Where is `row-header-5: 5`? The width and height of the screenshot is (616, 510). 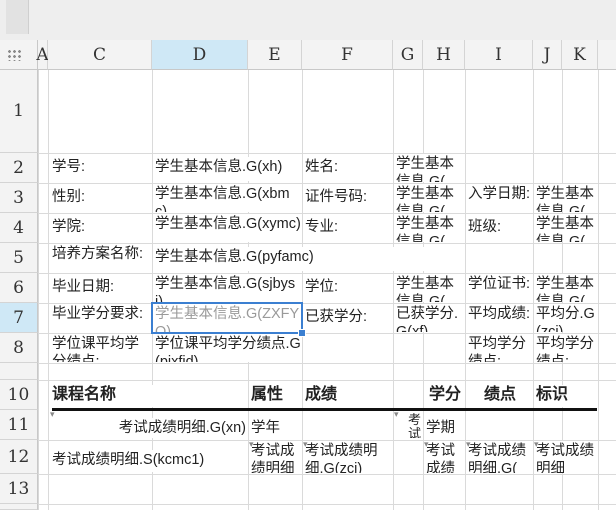
row-header-5: 5 is located at coordinates (19, 258).